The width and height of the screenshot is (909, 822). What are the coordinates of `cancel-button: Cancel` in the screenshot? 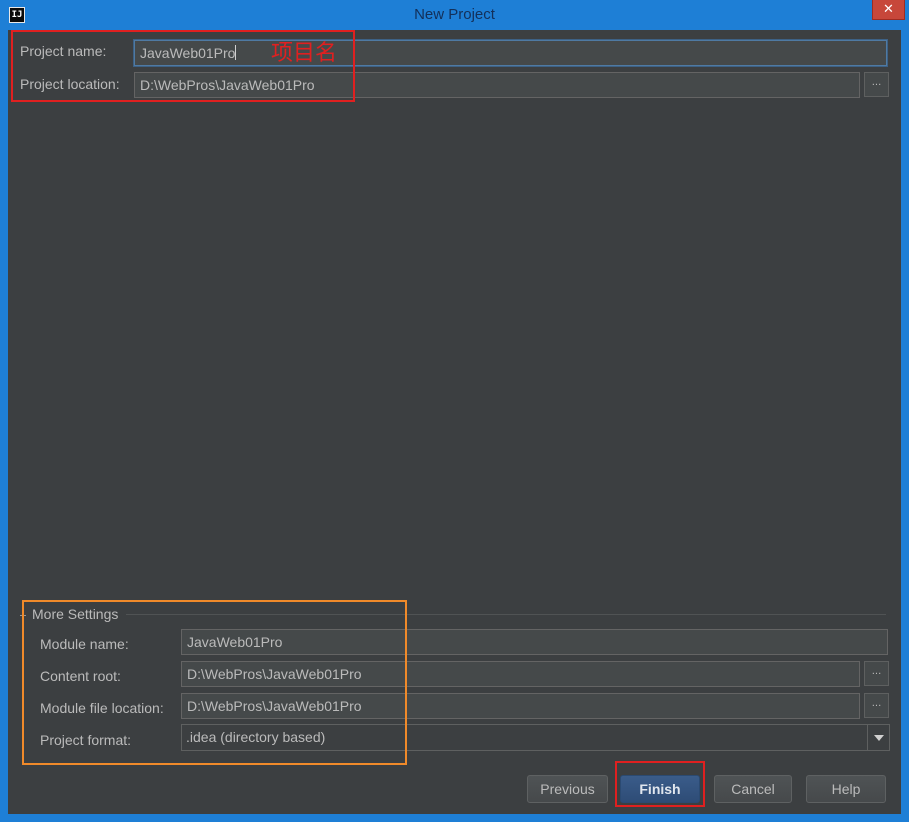 It's located at (753, 789).